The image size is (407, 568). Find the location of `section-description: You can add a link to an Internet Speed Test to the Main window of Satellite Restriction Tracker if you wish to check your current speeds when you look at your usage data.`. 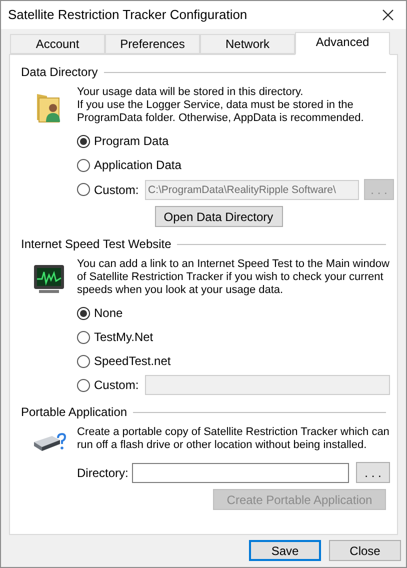

section-description: You can add a link to an Internet Speed Test to the Main window of Satellite Restriction Tracker if you wish to check your current speeds when you look at your usage data. is located at coordinates (233, 277).